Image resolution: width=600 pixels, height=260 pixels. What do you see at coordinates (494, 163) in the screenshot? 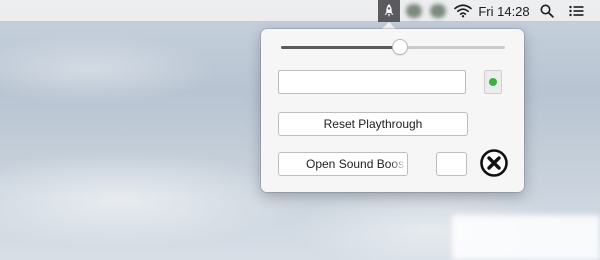
I see `close-circle-icon` at bounding box center [494, 163].